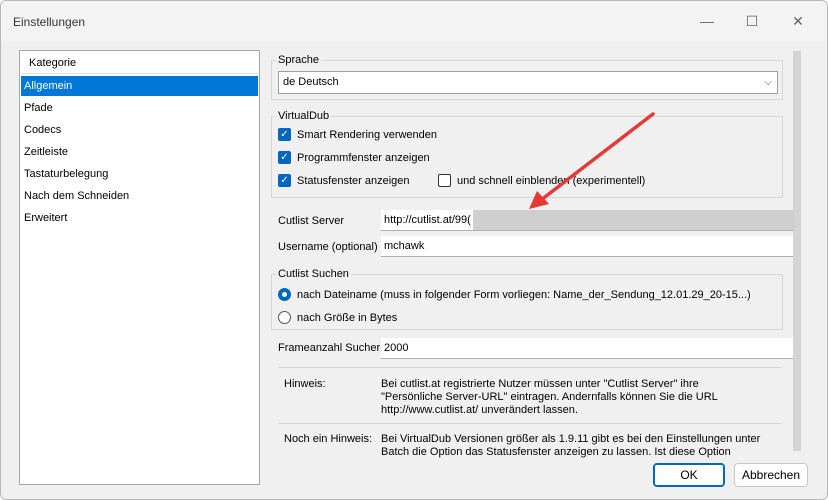 This screenshot has height=500, width=828. Describe the element at coordinates (592, 160) in the screenshot. I see `annotation-arrow-icon` at that location.